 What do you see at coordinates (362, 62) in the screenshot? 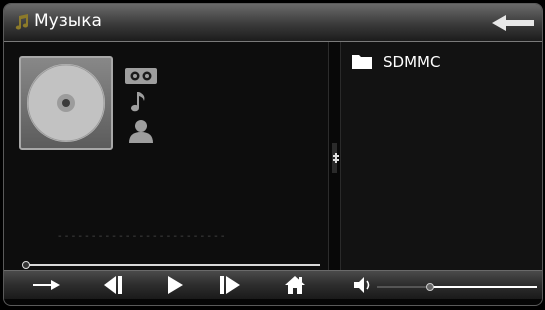
I see `folder-icon` at bounding box center [362, 62].